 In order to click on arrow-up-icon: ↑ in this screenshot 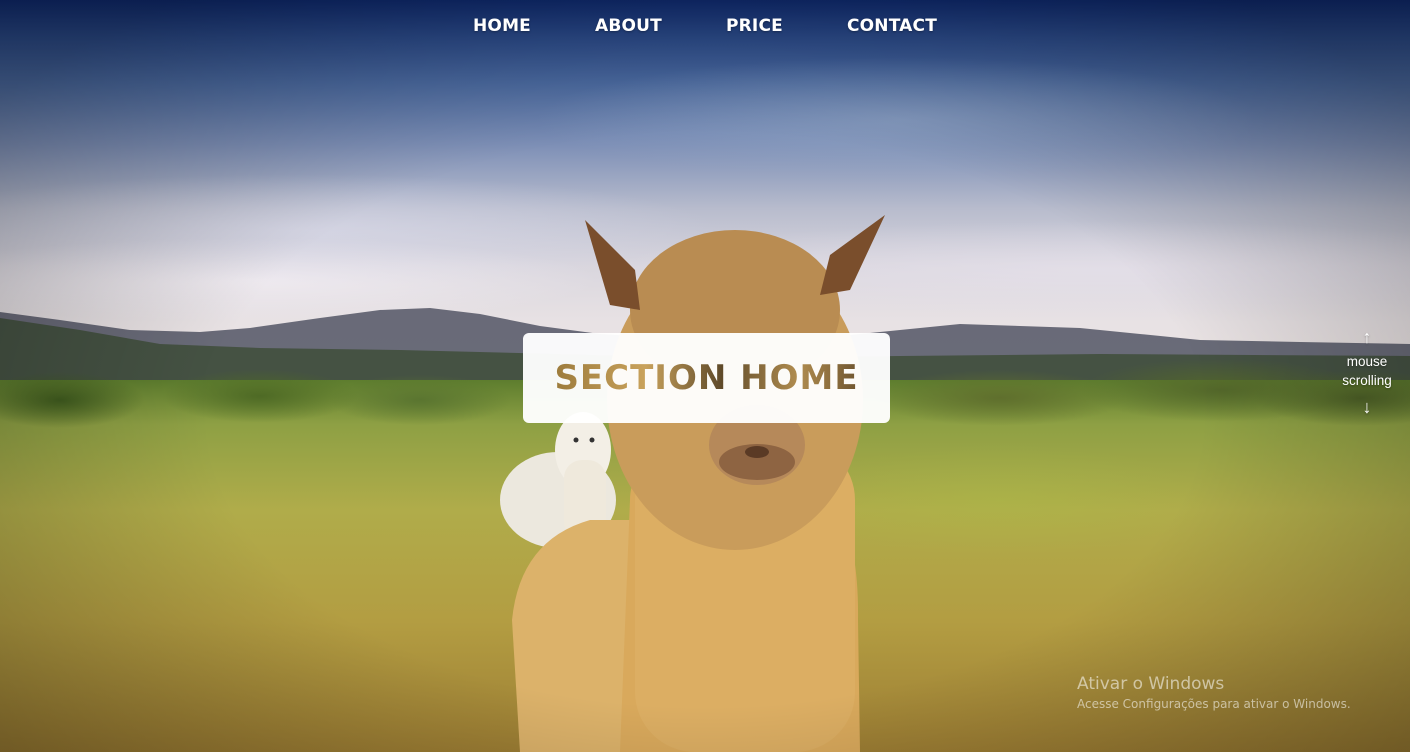, I will do `click(1367, 337)`.